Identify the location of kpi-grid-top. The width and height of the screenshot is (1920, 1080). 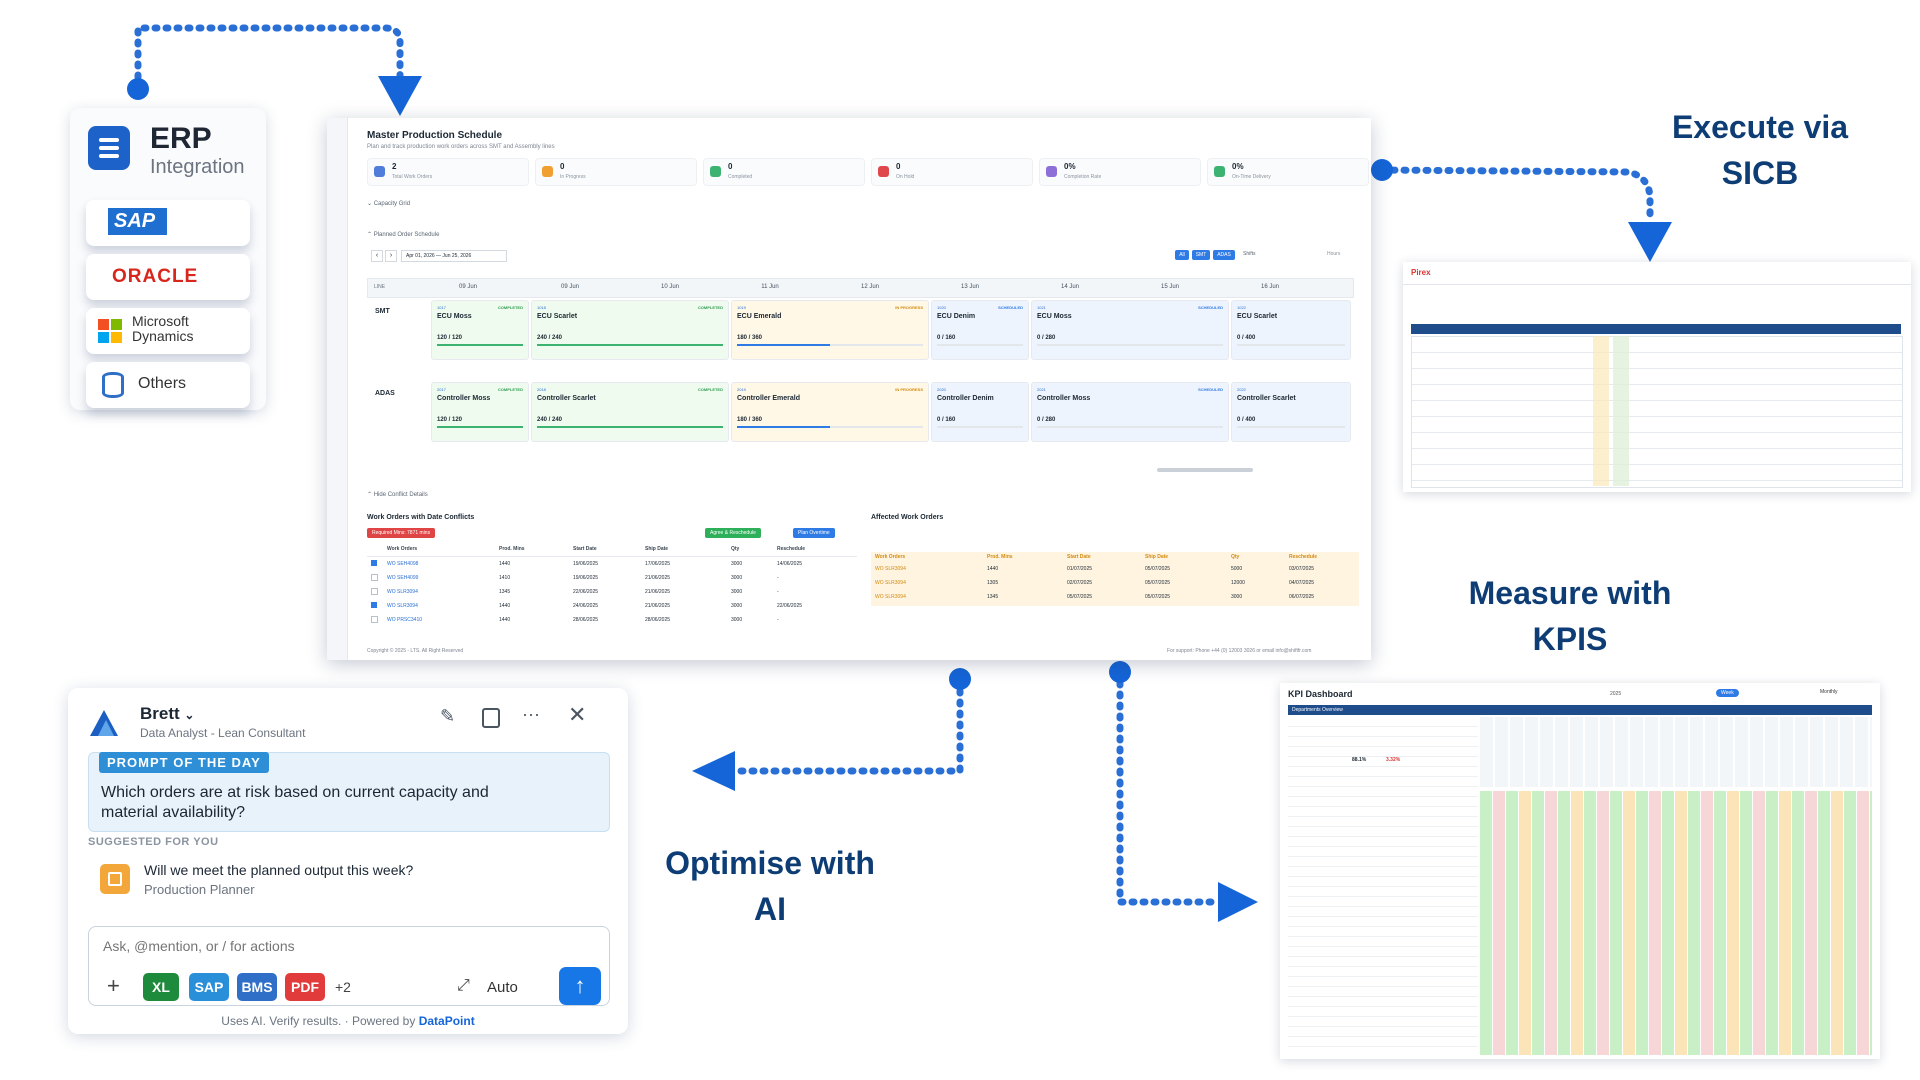
(1676, 752).